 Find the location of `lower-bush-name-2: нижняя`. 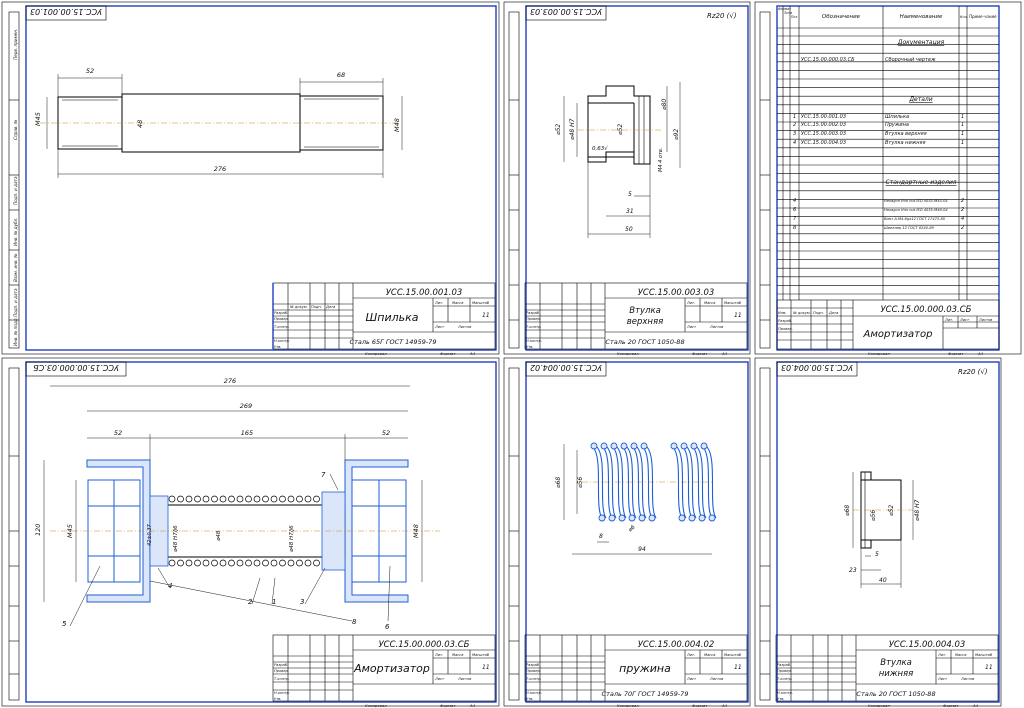

lower-bush-name-2: нижняя is located at coordinates (896, 674).